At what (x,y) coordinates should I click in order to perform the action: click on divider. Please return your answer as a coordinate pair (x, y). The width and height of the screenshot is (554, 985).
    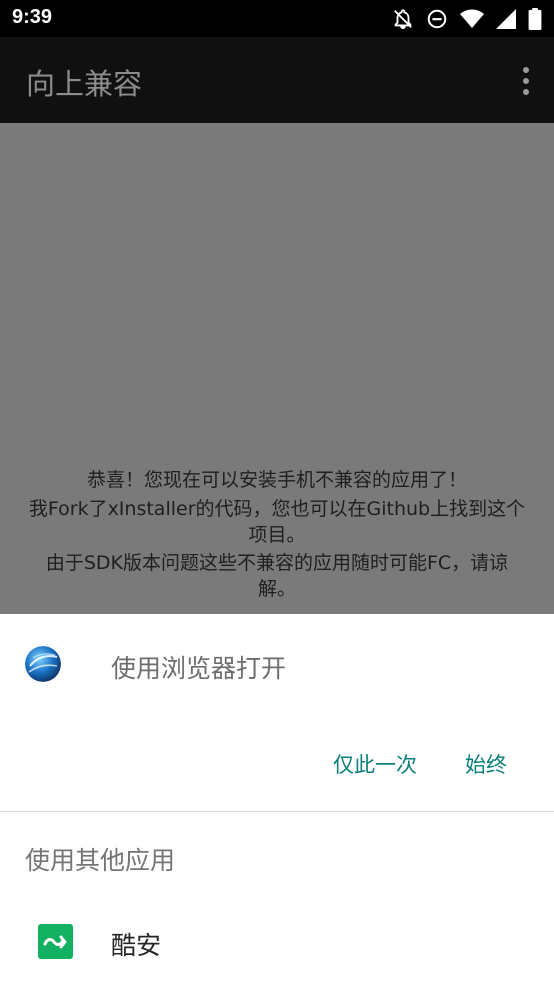
    Looking at the image, I should click on (277, 811).